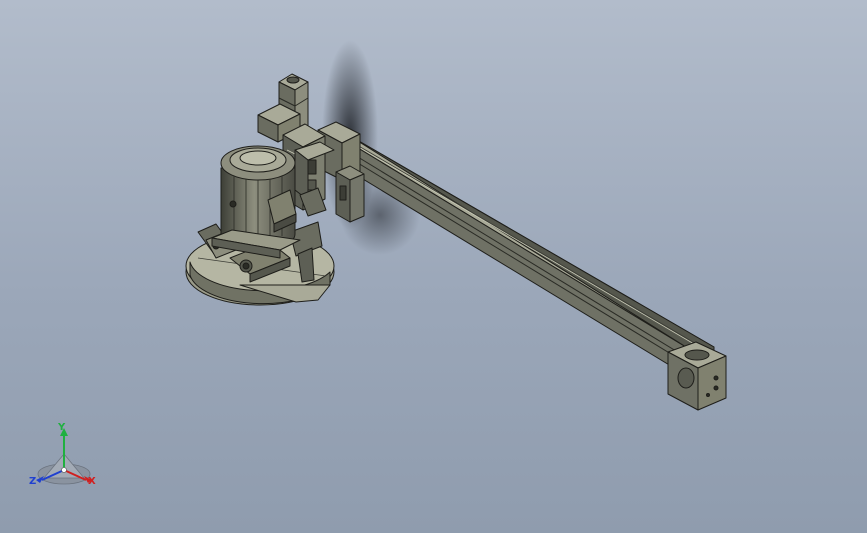 The height and width of the screenshot is (533, 867). What do you see at coordinates (256, 202) in the screenshot?
I see `grinder-motor` at bounding box center [256, 202].